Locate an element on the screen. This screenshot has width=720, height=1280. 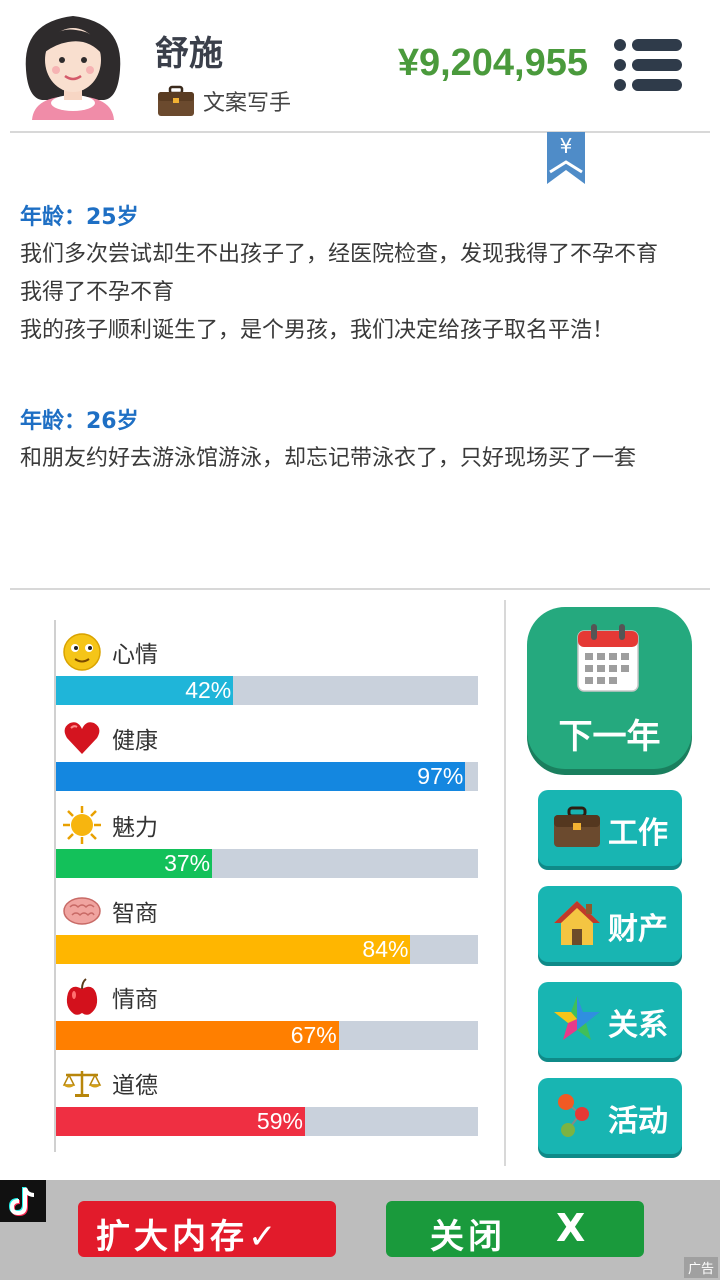
close-ad-button: 关闭 X is located at coordinates (515, 1229).